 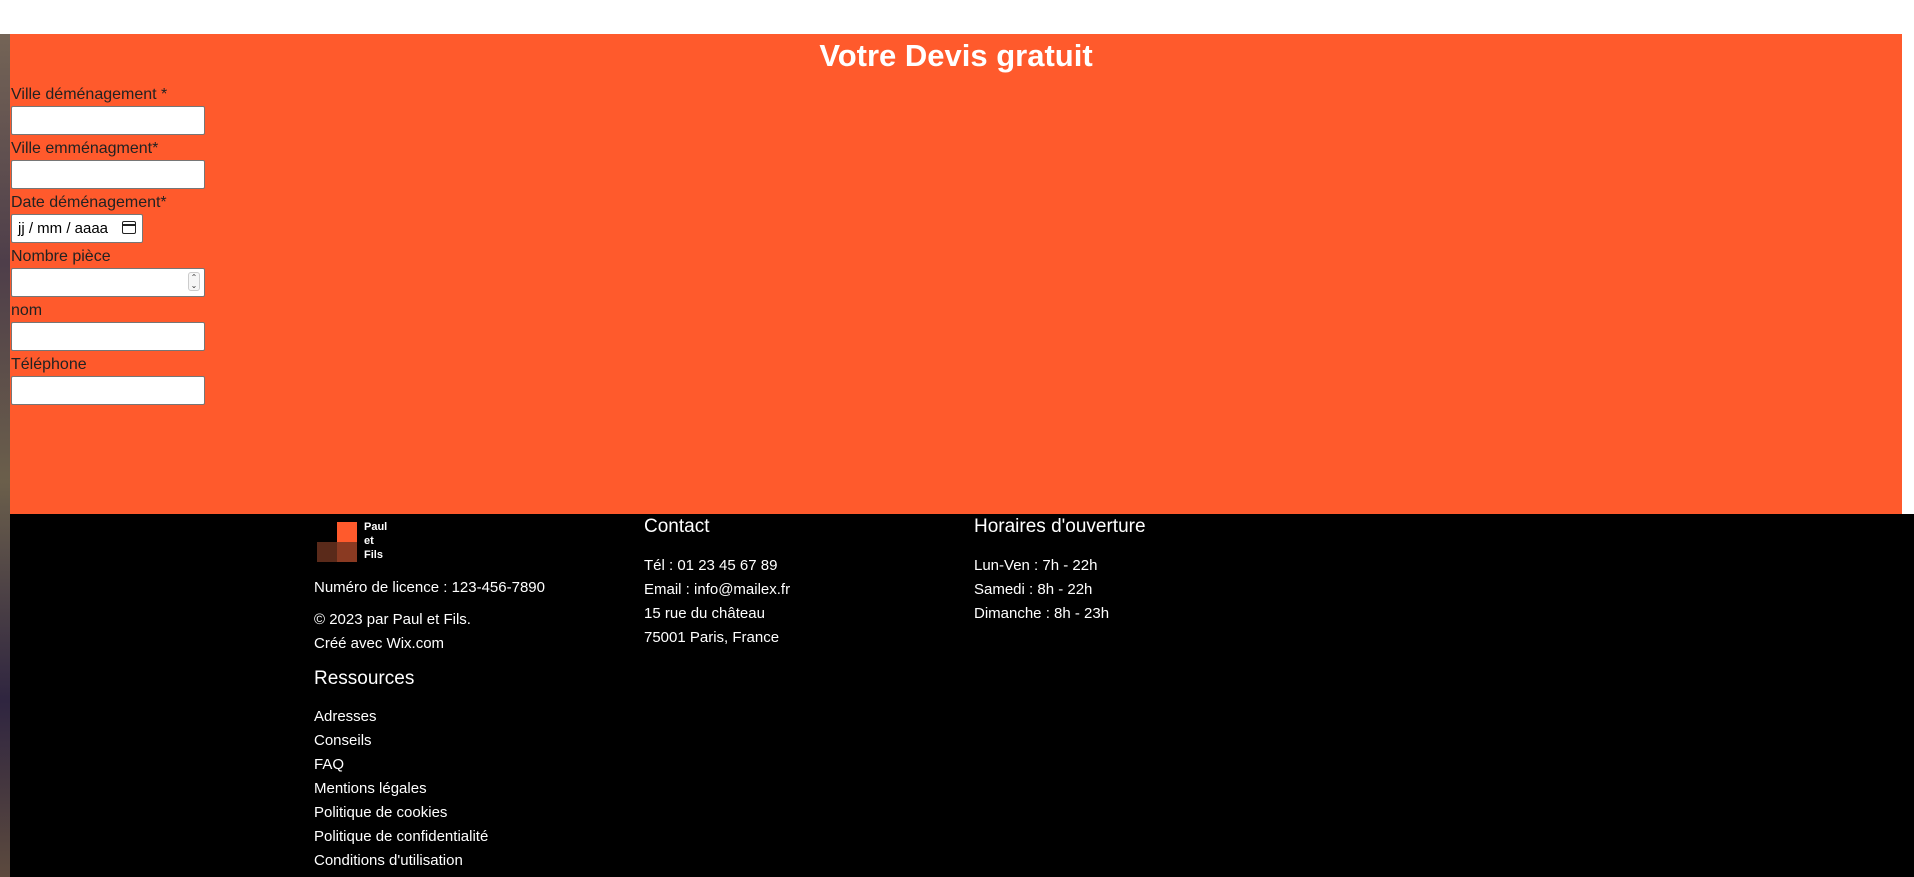 What do you see at coordinates (1060, 526) in the screenshot?
I see `hours-heading: Horaires d'ouverture` at bounding box center [1060, 526].